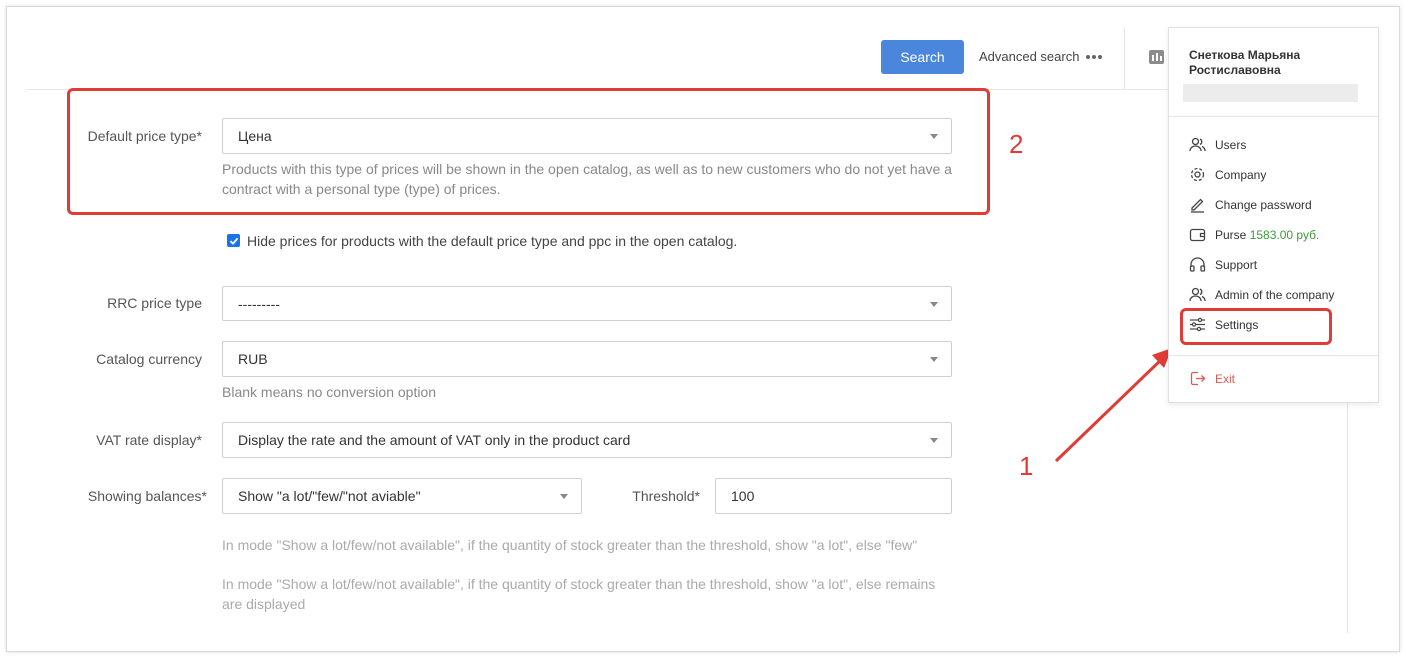 Image resolution: width=1405 pixels, height=657 pixels. Describe the element at coordinates (259, 303) in the screenshot. I see `rrc-price-type-value: ---------` at that location.